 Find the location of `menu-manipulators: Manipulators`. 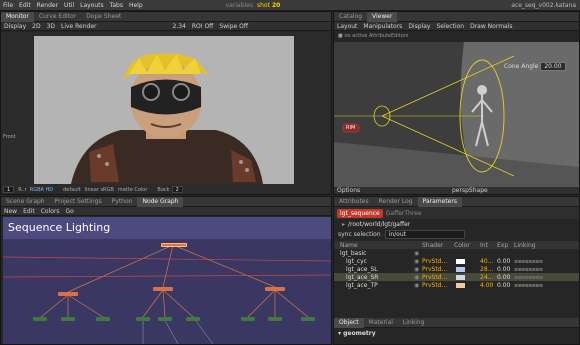

menu-manipulators: Manipulators is located at coordinates (382, 26).